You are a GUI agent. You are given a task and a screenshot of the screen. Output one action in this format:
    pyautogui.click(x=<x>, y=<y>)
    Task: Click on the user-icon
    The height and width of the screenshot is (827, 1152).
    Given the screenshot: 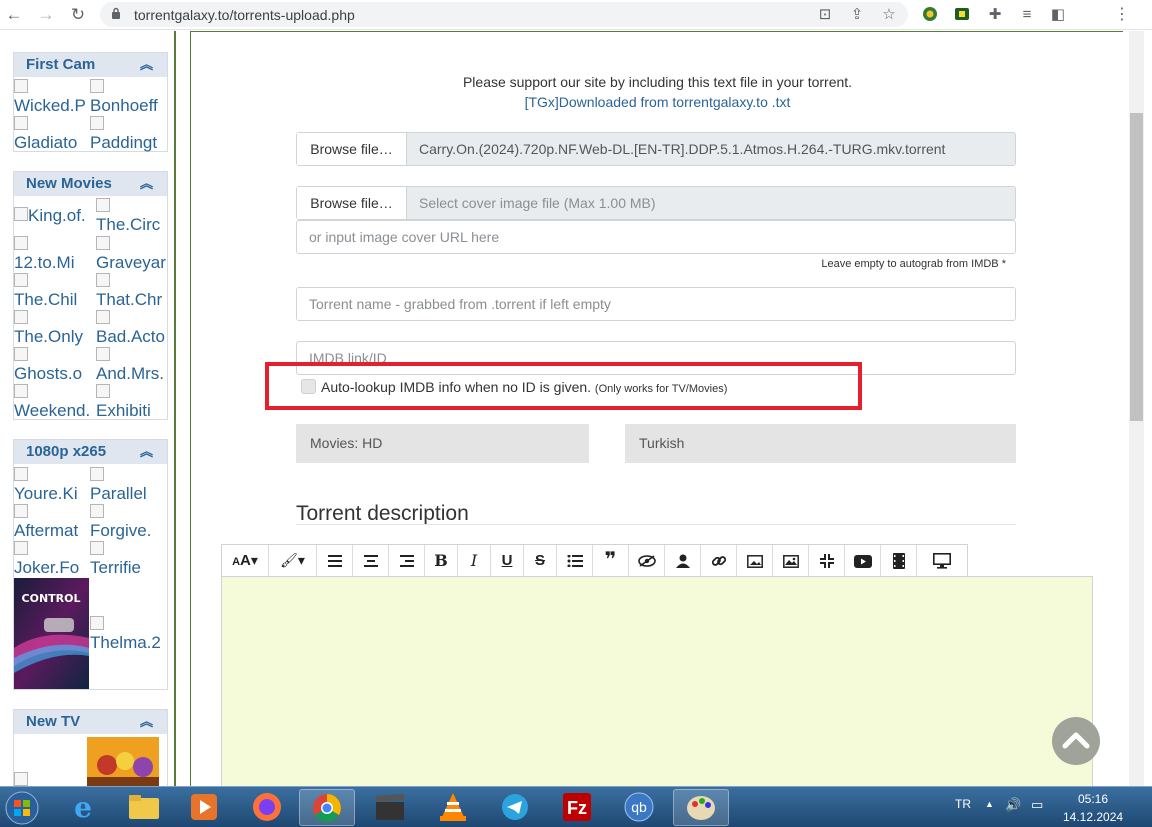 What is the action you would take?
    pyautogui.click(x=683, y=560)
    